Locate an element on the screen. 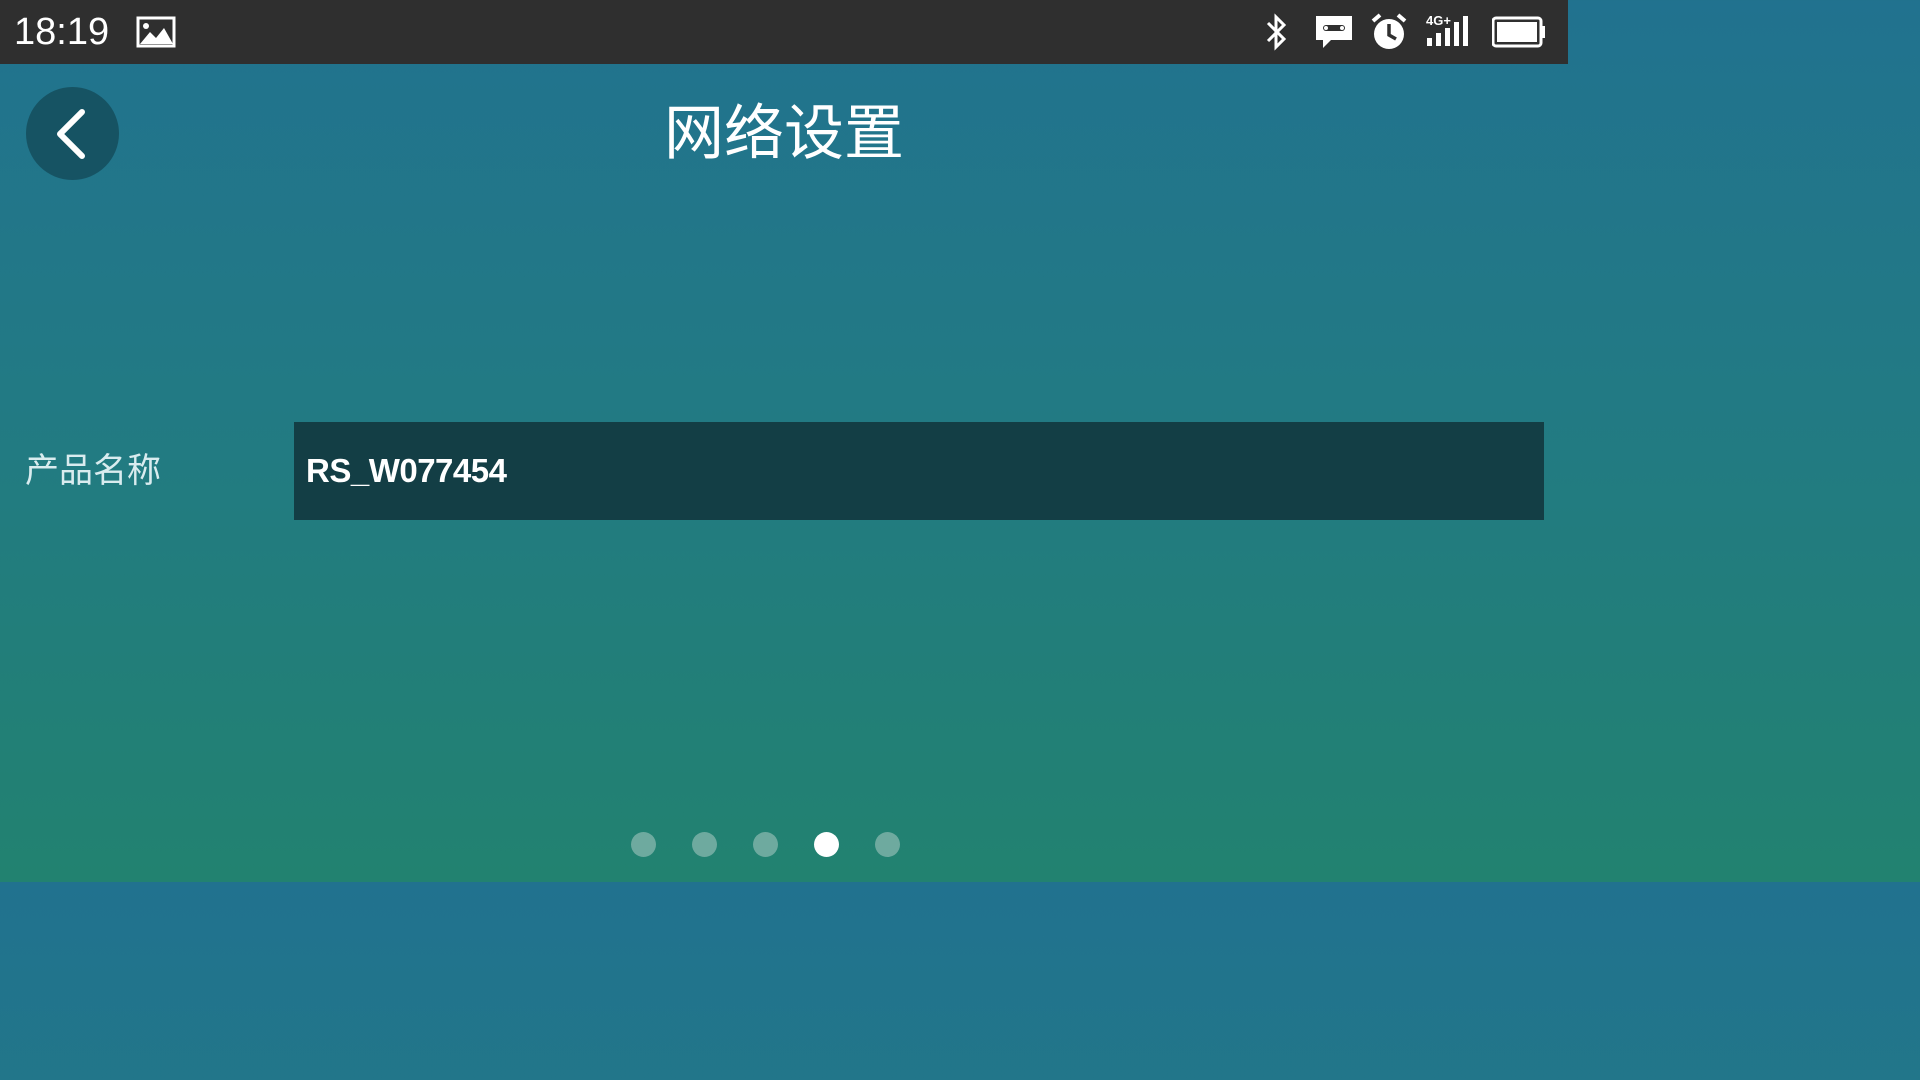 This screenshot has width=1920, height=1080. product-name-value: RS_W077454 is located at coordinates (406, 470).